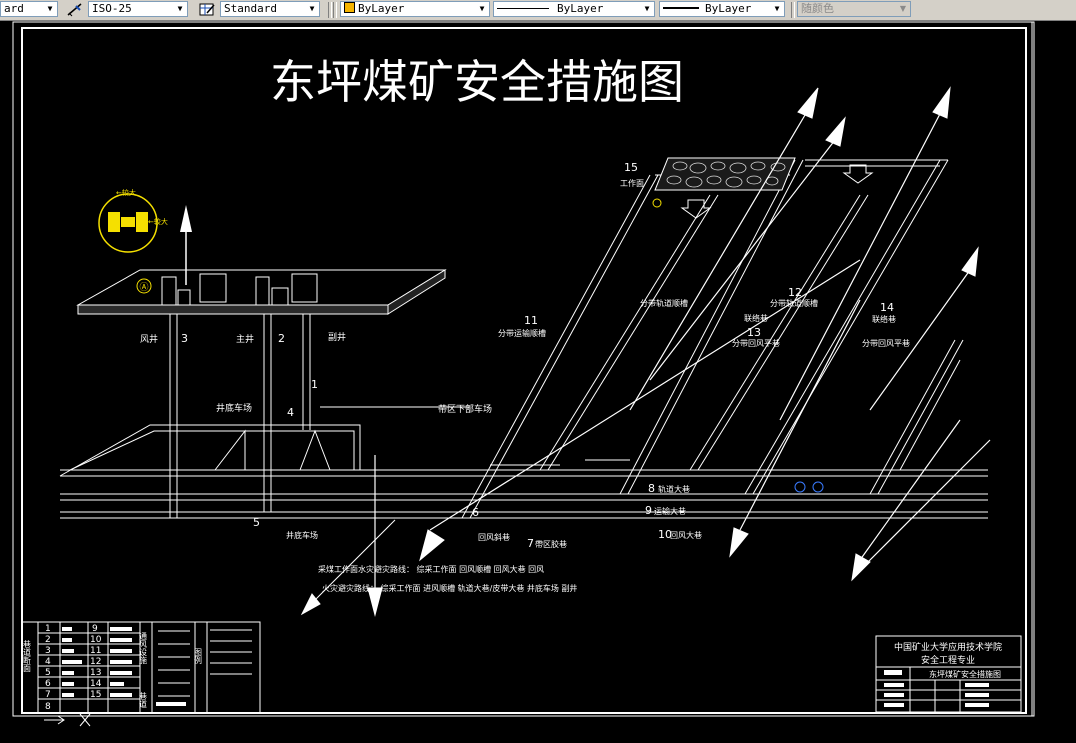  Describe the element at coordinates (48, 629) in the screenshot. I see `legend-num: 1` at that location.